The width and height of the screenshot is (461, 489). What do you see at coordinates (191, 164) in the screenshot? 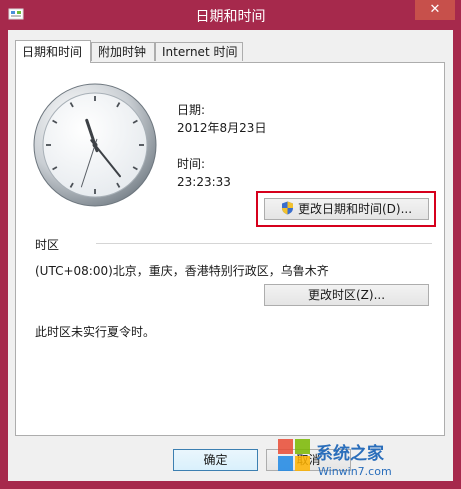
I see `time-label: 时间:` at bounding box center [191, 164].